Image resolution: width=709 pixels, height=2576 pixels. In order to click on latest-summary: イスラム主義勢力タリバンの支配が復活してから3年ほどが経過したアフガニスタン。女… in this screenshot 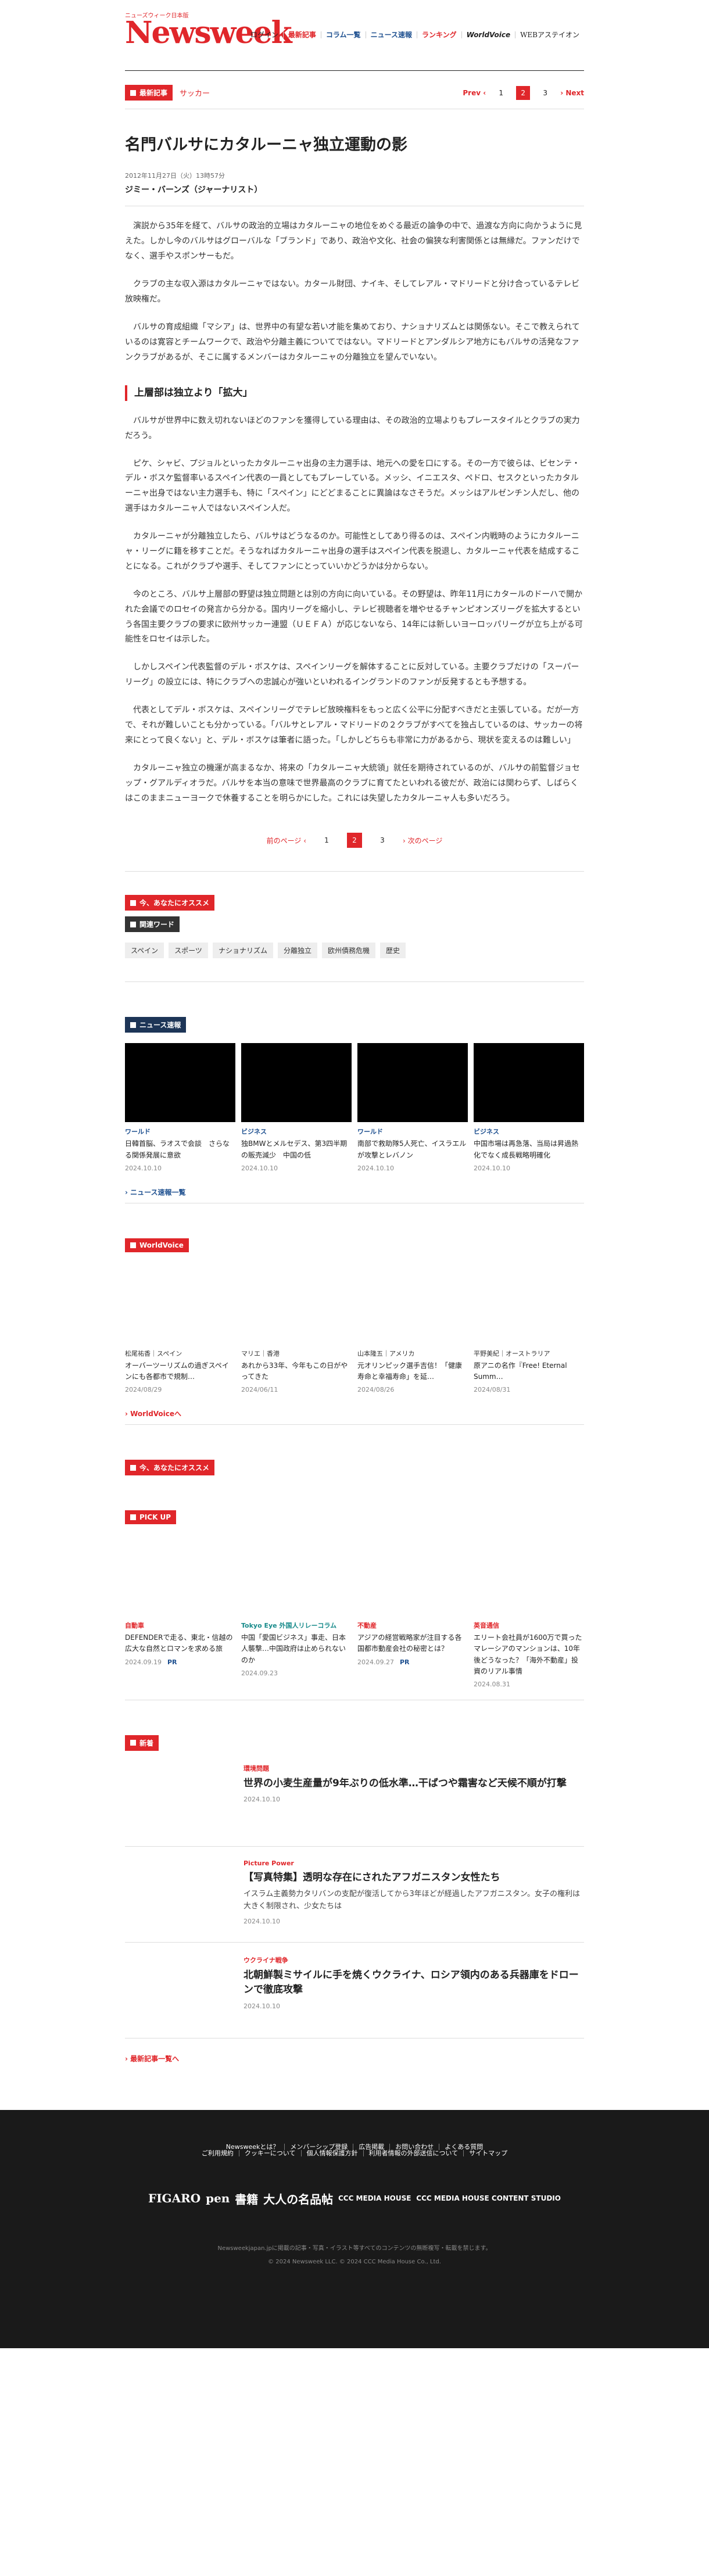, I will do `click(412, 1900)`.